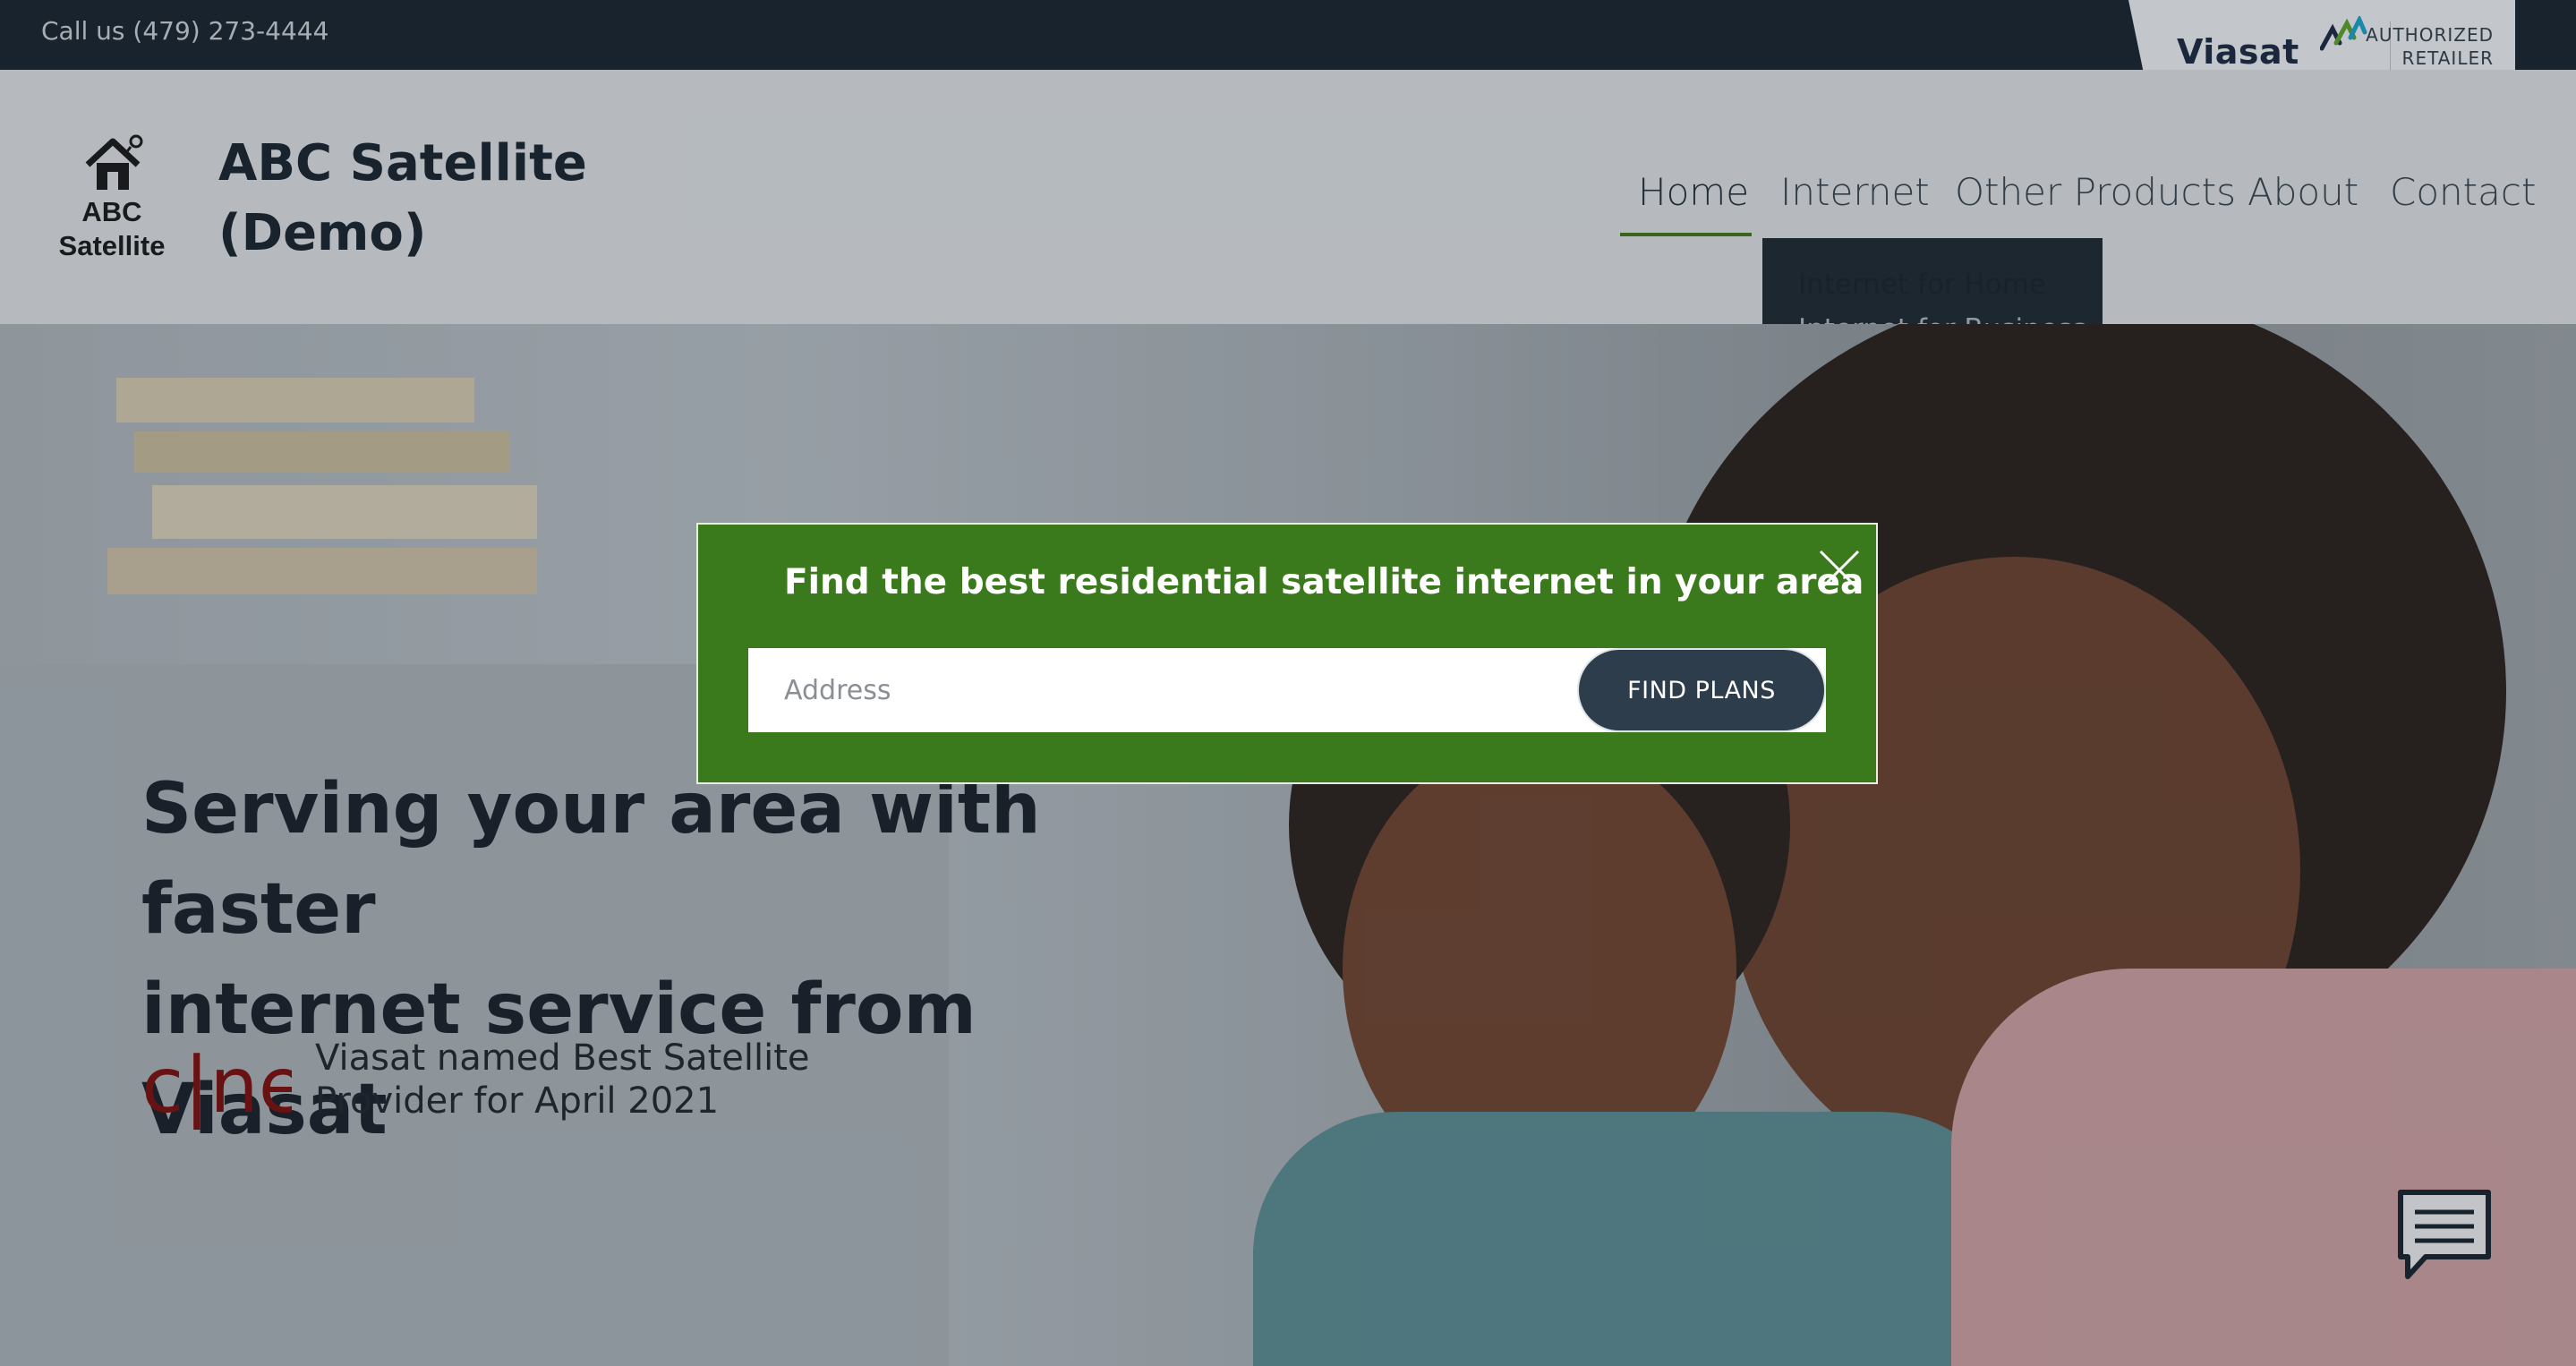  I want to click on address-search-form: FIND PLANS, so click(1287, 690).